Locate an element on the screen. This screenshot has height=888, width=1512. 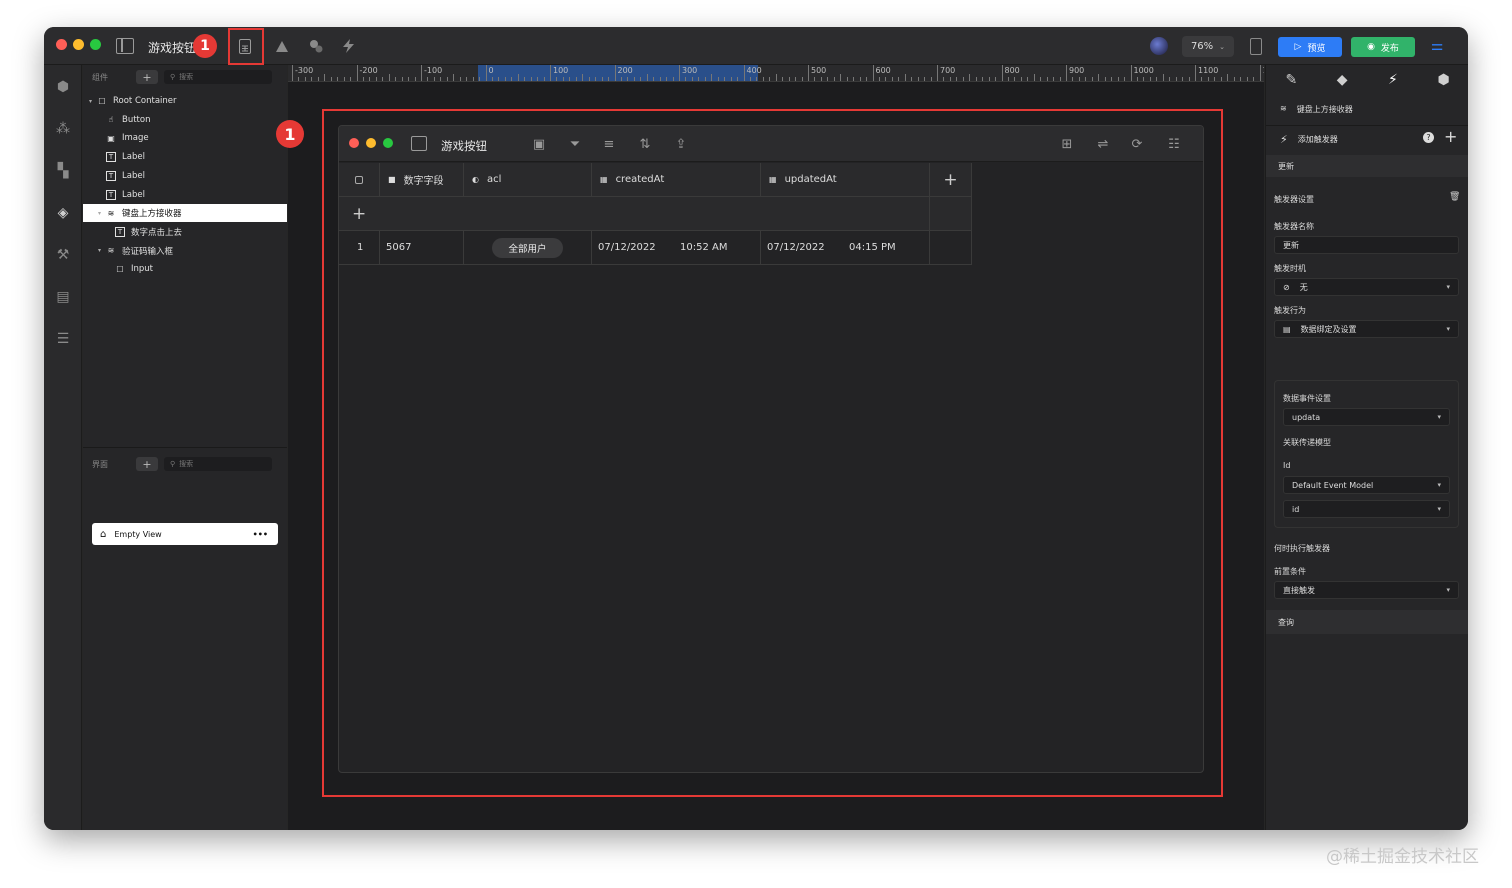
pages-icon: ▤ is located at coordinates (63, 297).